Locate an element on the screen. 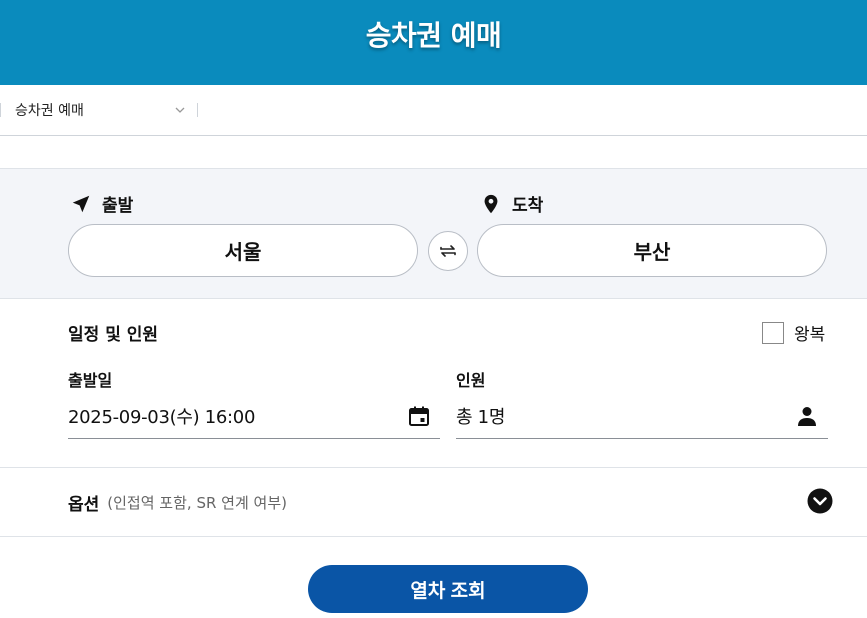  round-trip-label: 왕복 is located at coordinates (810, 335).